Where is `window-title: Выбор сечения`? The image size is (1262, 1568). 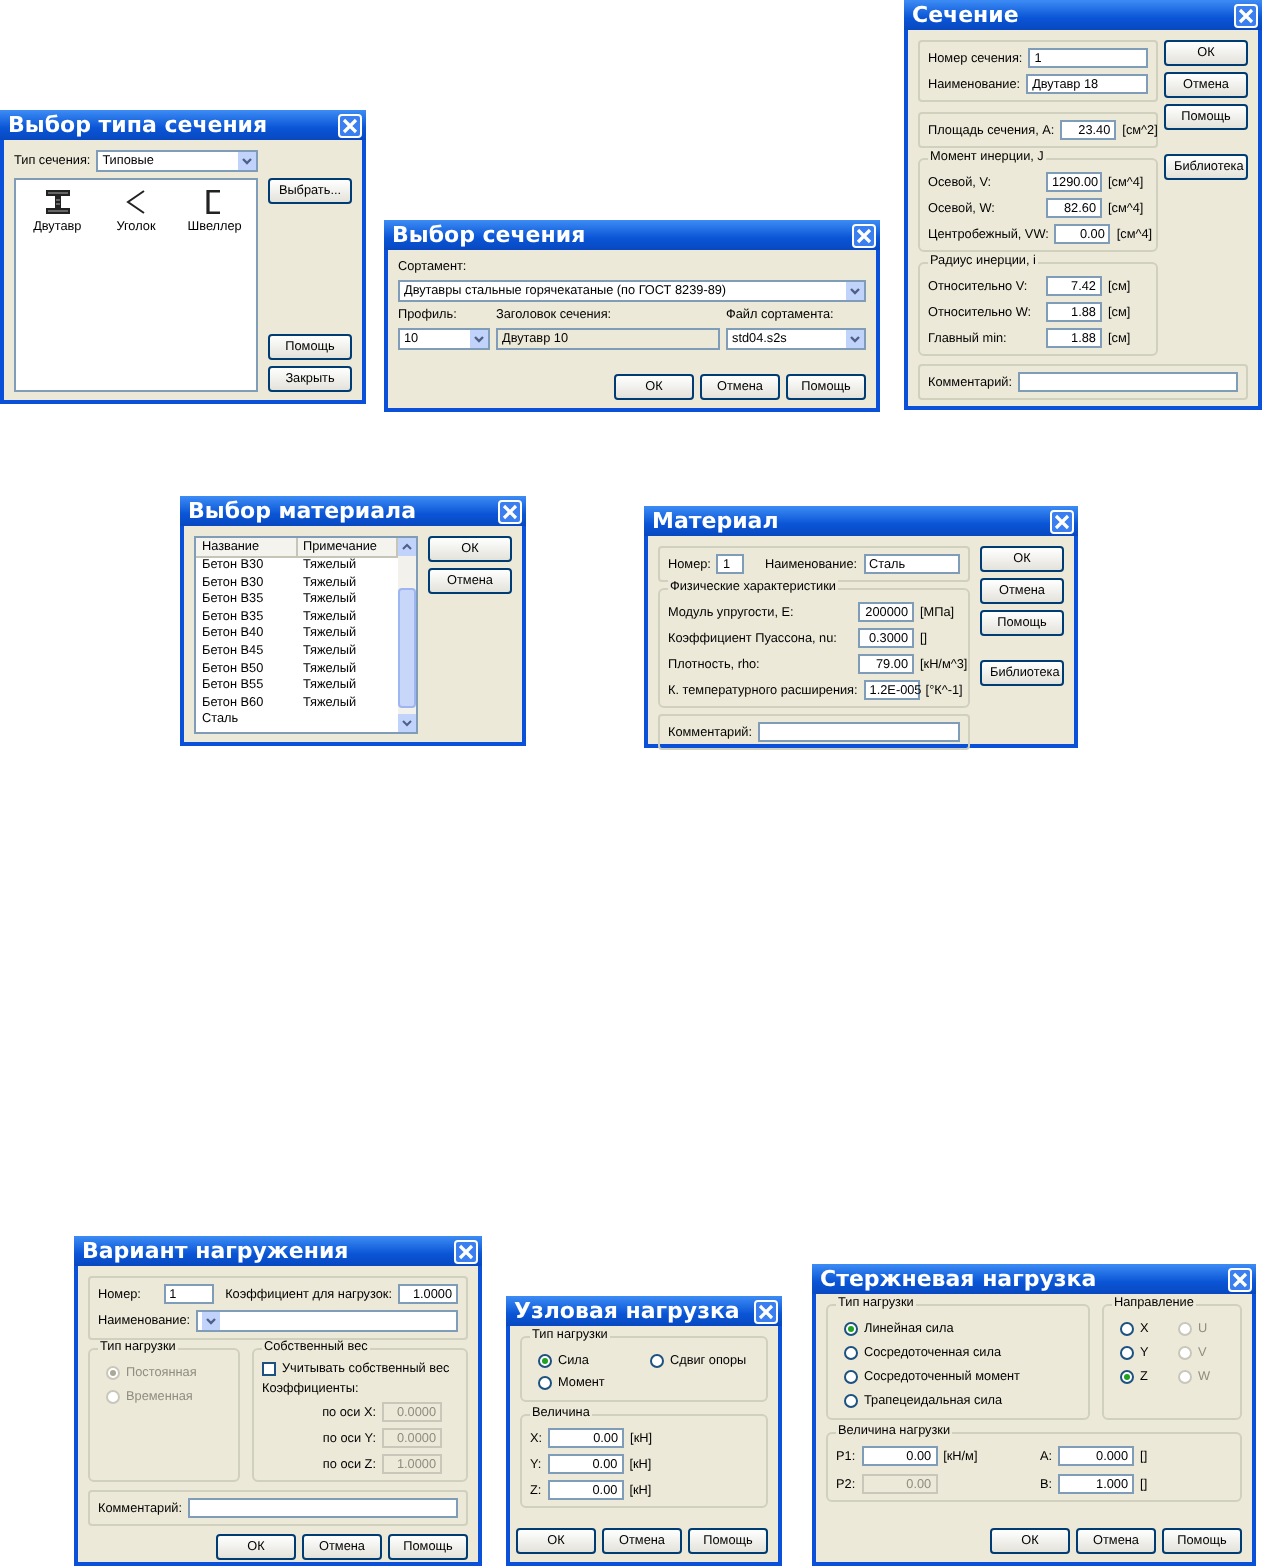 window-title: Выбор сечения is located at coordinates (489, 235).